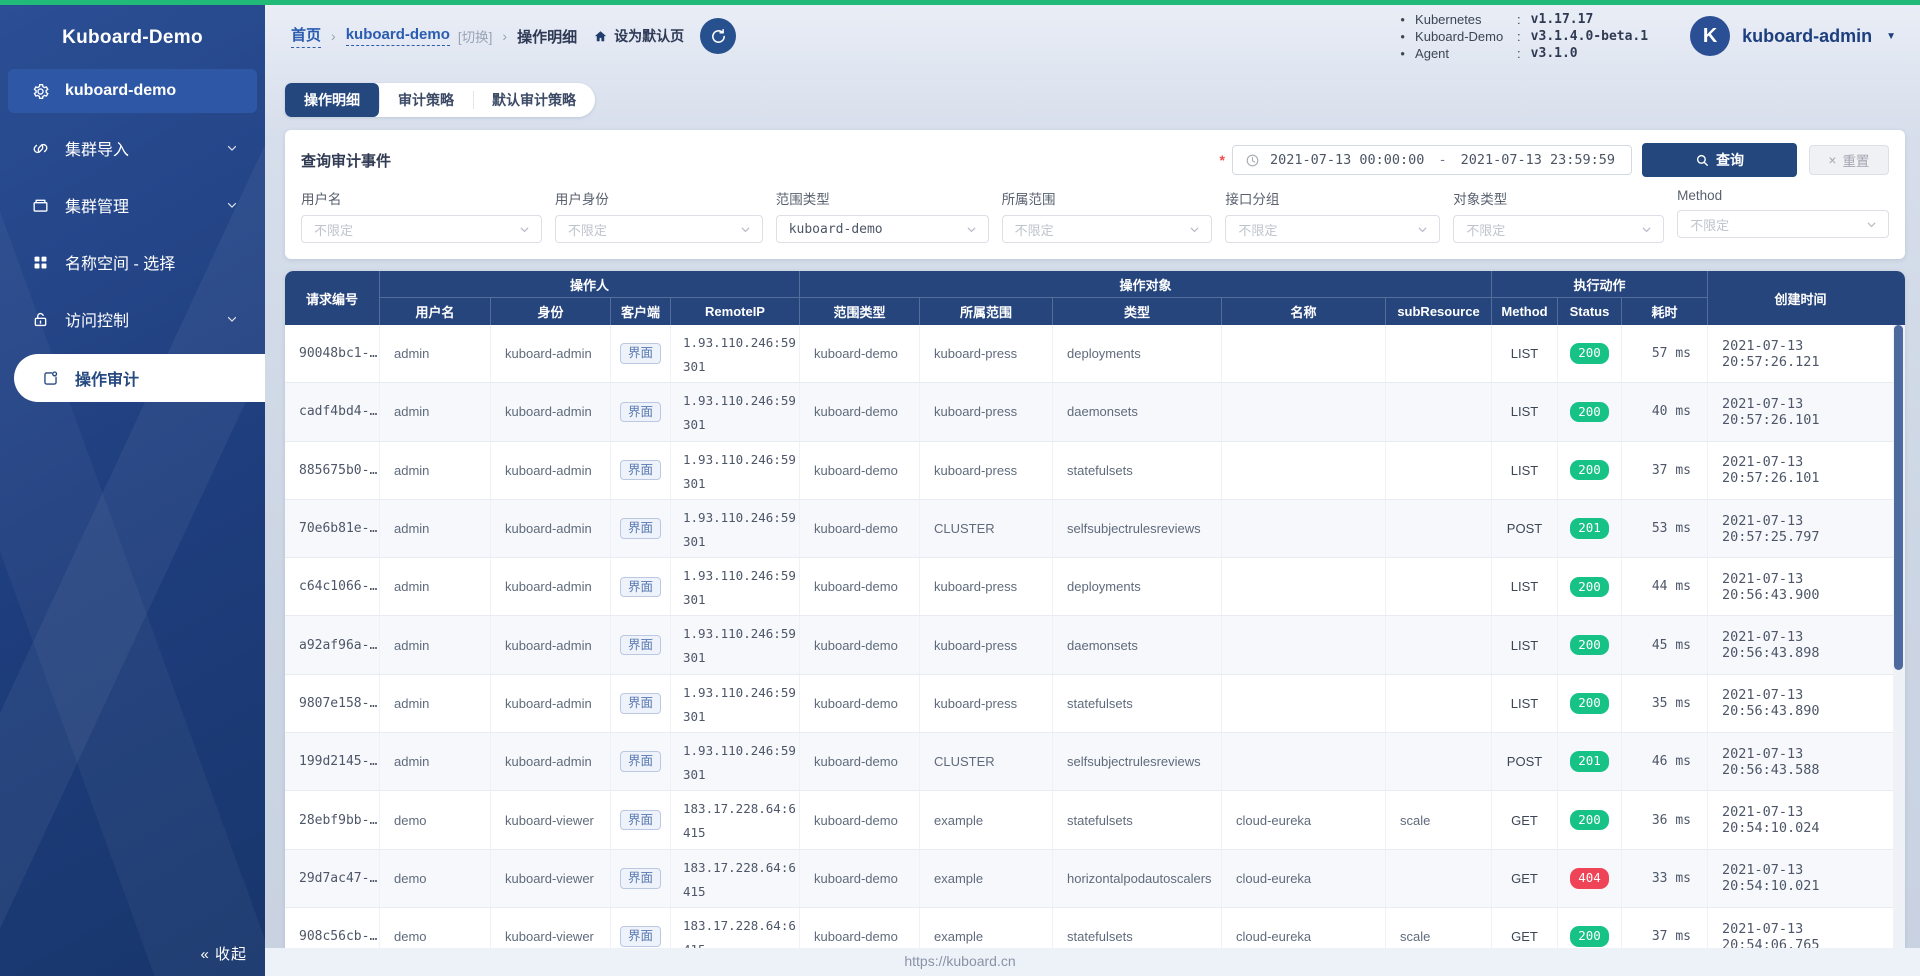 Image resolution: width=1920 pixels, height=976 pixels. Describe the element at coordinates (397, 36) in the screenshot. I see `breadcrumb-cluster-link: kuboard-demo` at that location.